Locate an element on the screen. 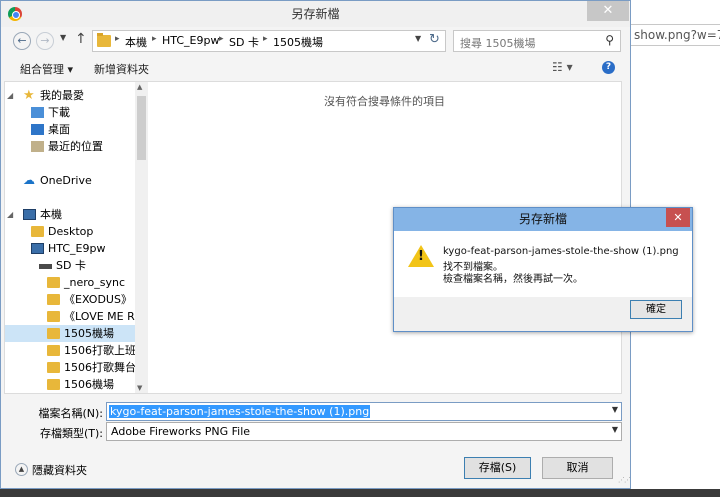 The width and height of the screenshot is (720, 497). title-bar: 另存新檔 ✕ is located at coordinates (315, 14).